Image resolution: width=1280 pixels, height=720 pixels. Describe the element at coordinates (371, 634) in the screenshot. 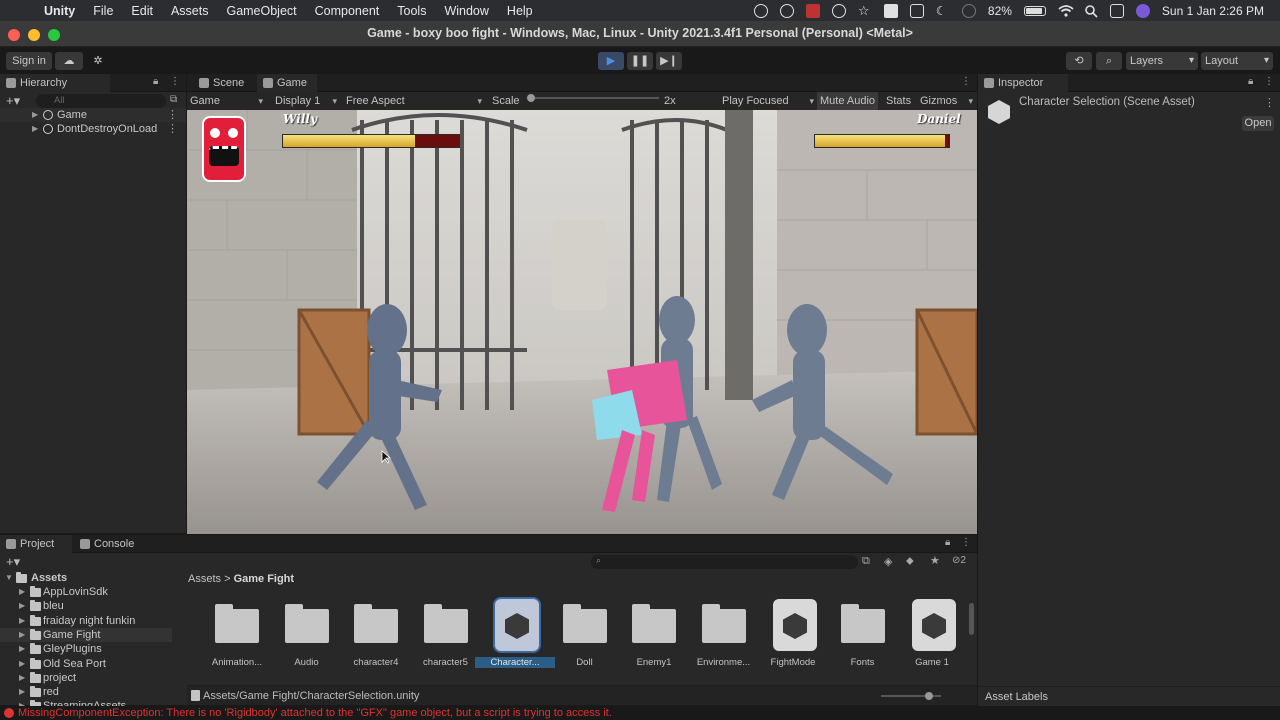

I see `asset-folder-tile: character4` at that location.